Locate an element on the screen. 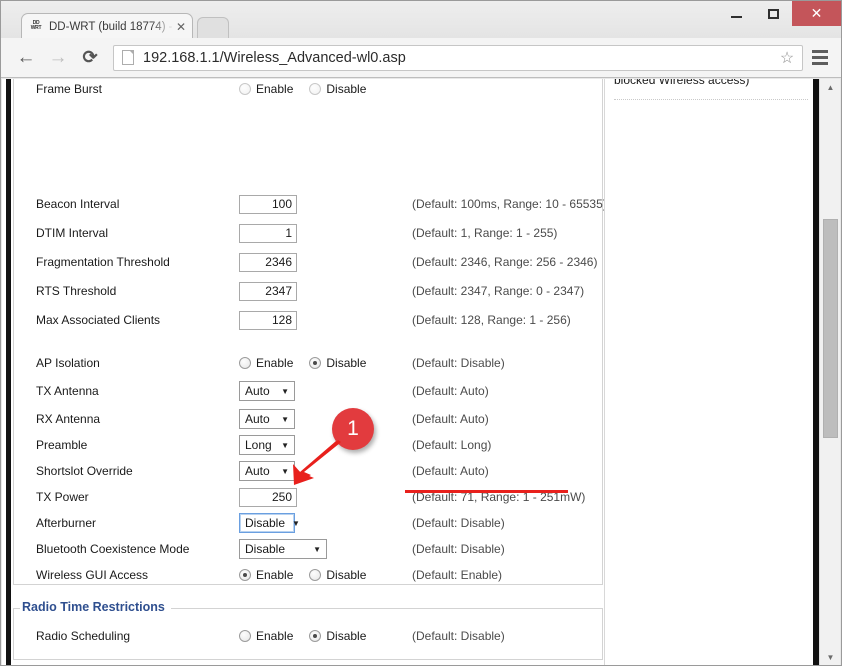 This screenshot has height=666, width=842. back-arrow-icon: ← is located at coordinates (26, 58).